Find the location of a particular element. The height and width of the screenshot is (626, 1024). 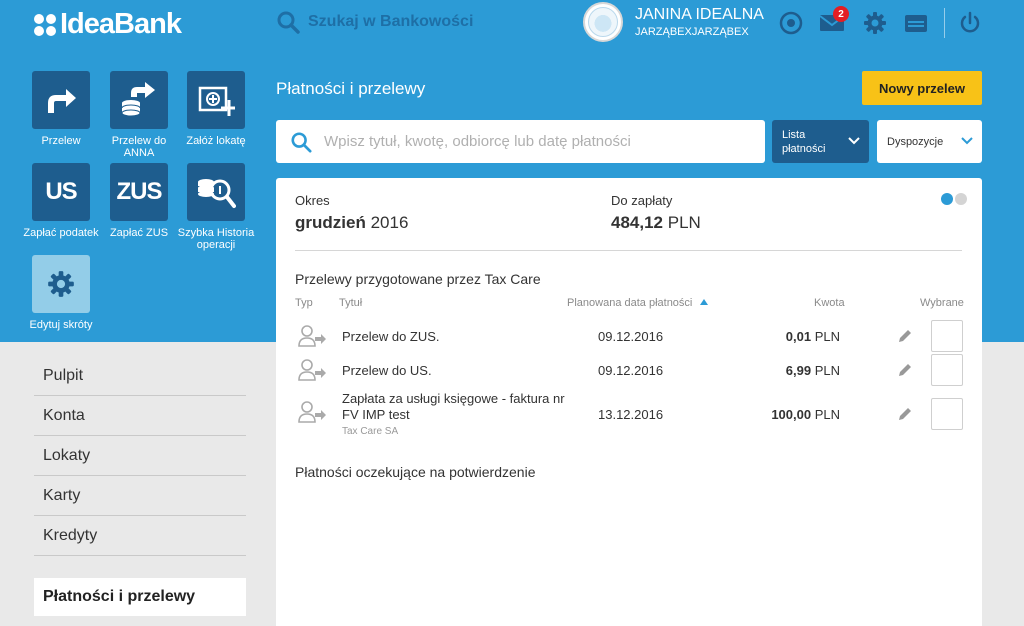

column-date-sort: Planowana data płatności is located at coordinates (638, 303).